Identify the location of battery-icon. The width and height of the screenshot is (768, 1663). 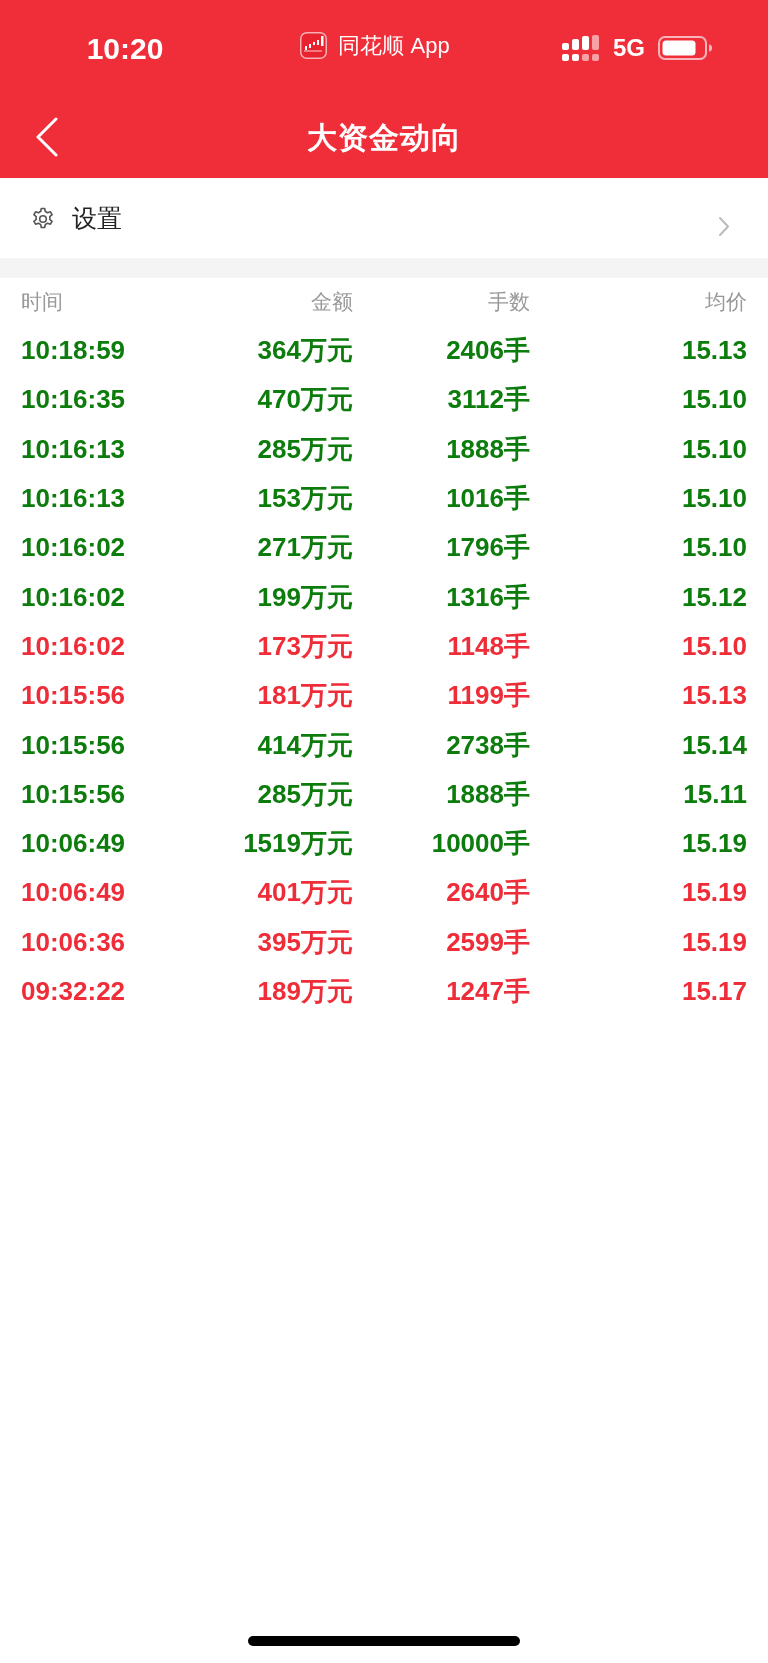
(685, 48).